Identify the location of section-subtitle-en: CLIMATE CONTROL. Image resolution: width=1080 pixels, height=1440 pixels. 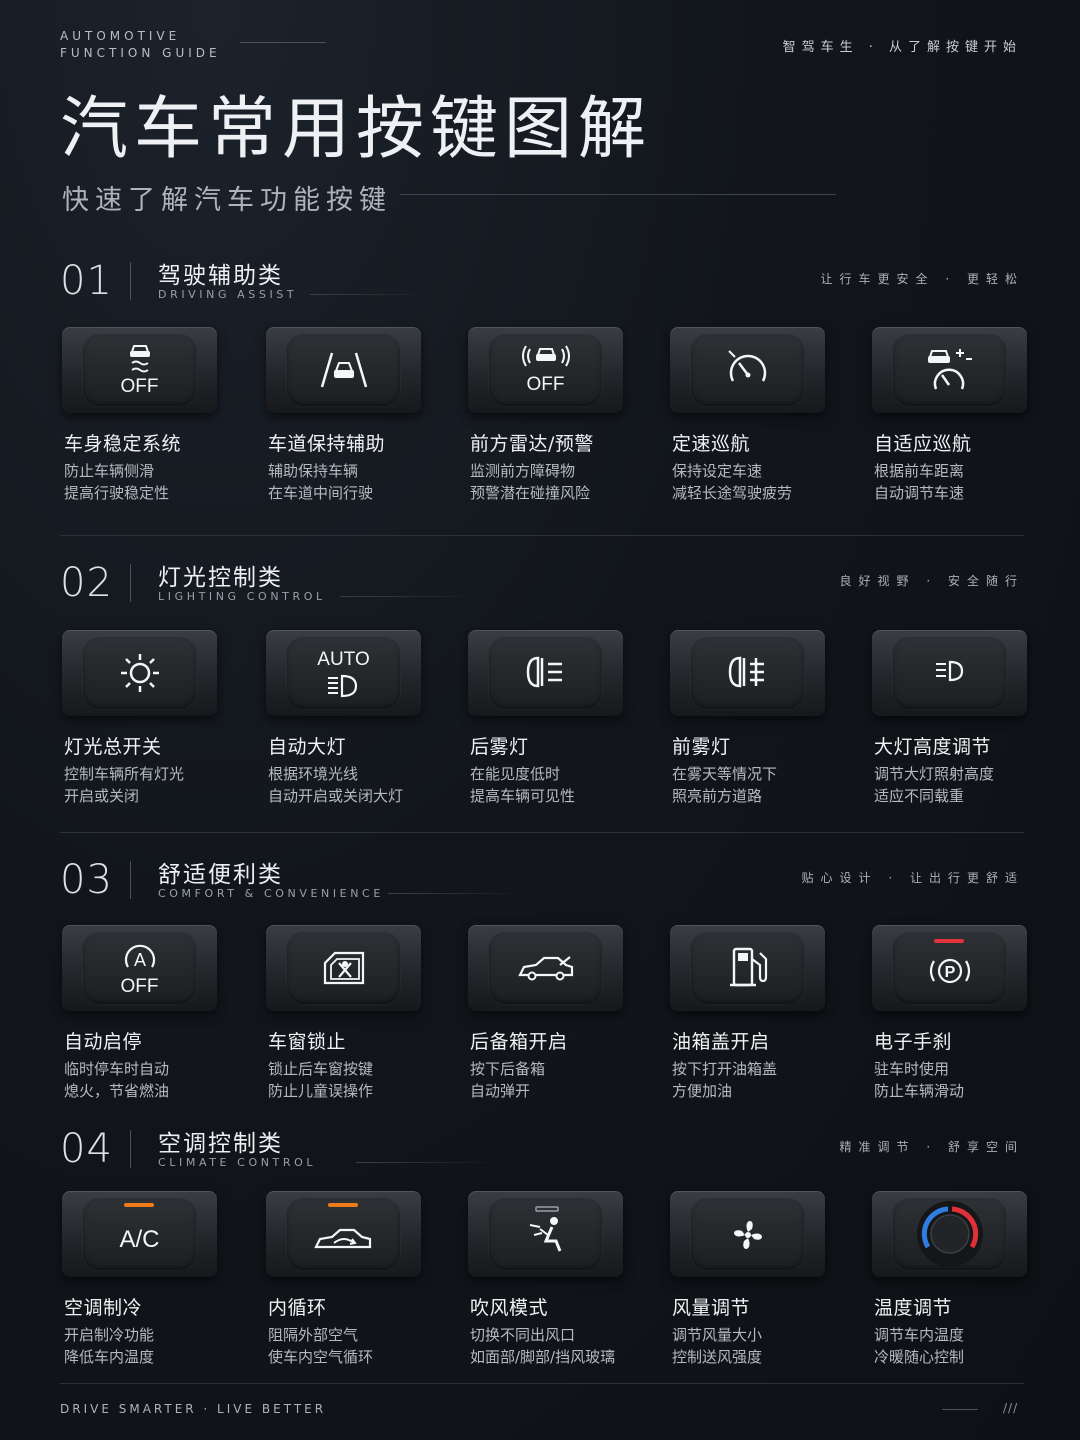
(237, 1162).